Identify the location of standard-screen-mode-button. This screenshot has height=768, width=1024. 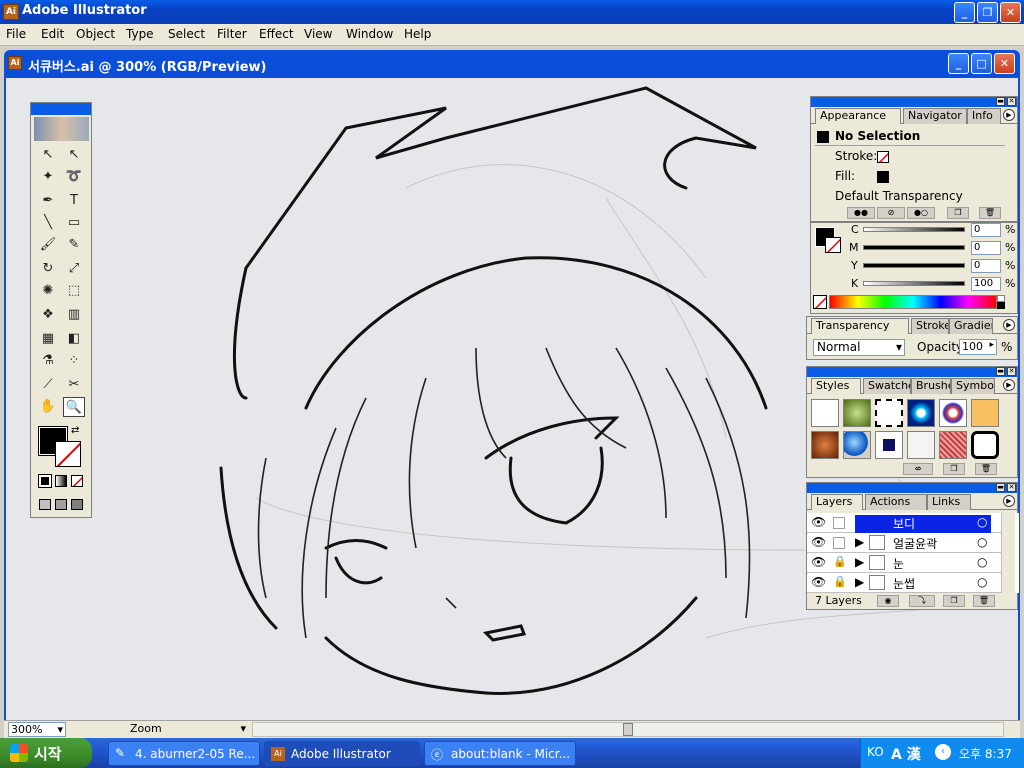
(45, 504).